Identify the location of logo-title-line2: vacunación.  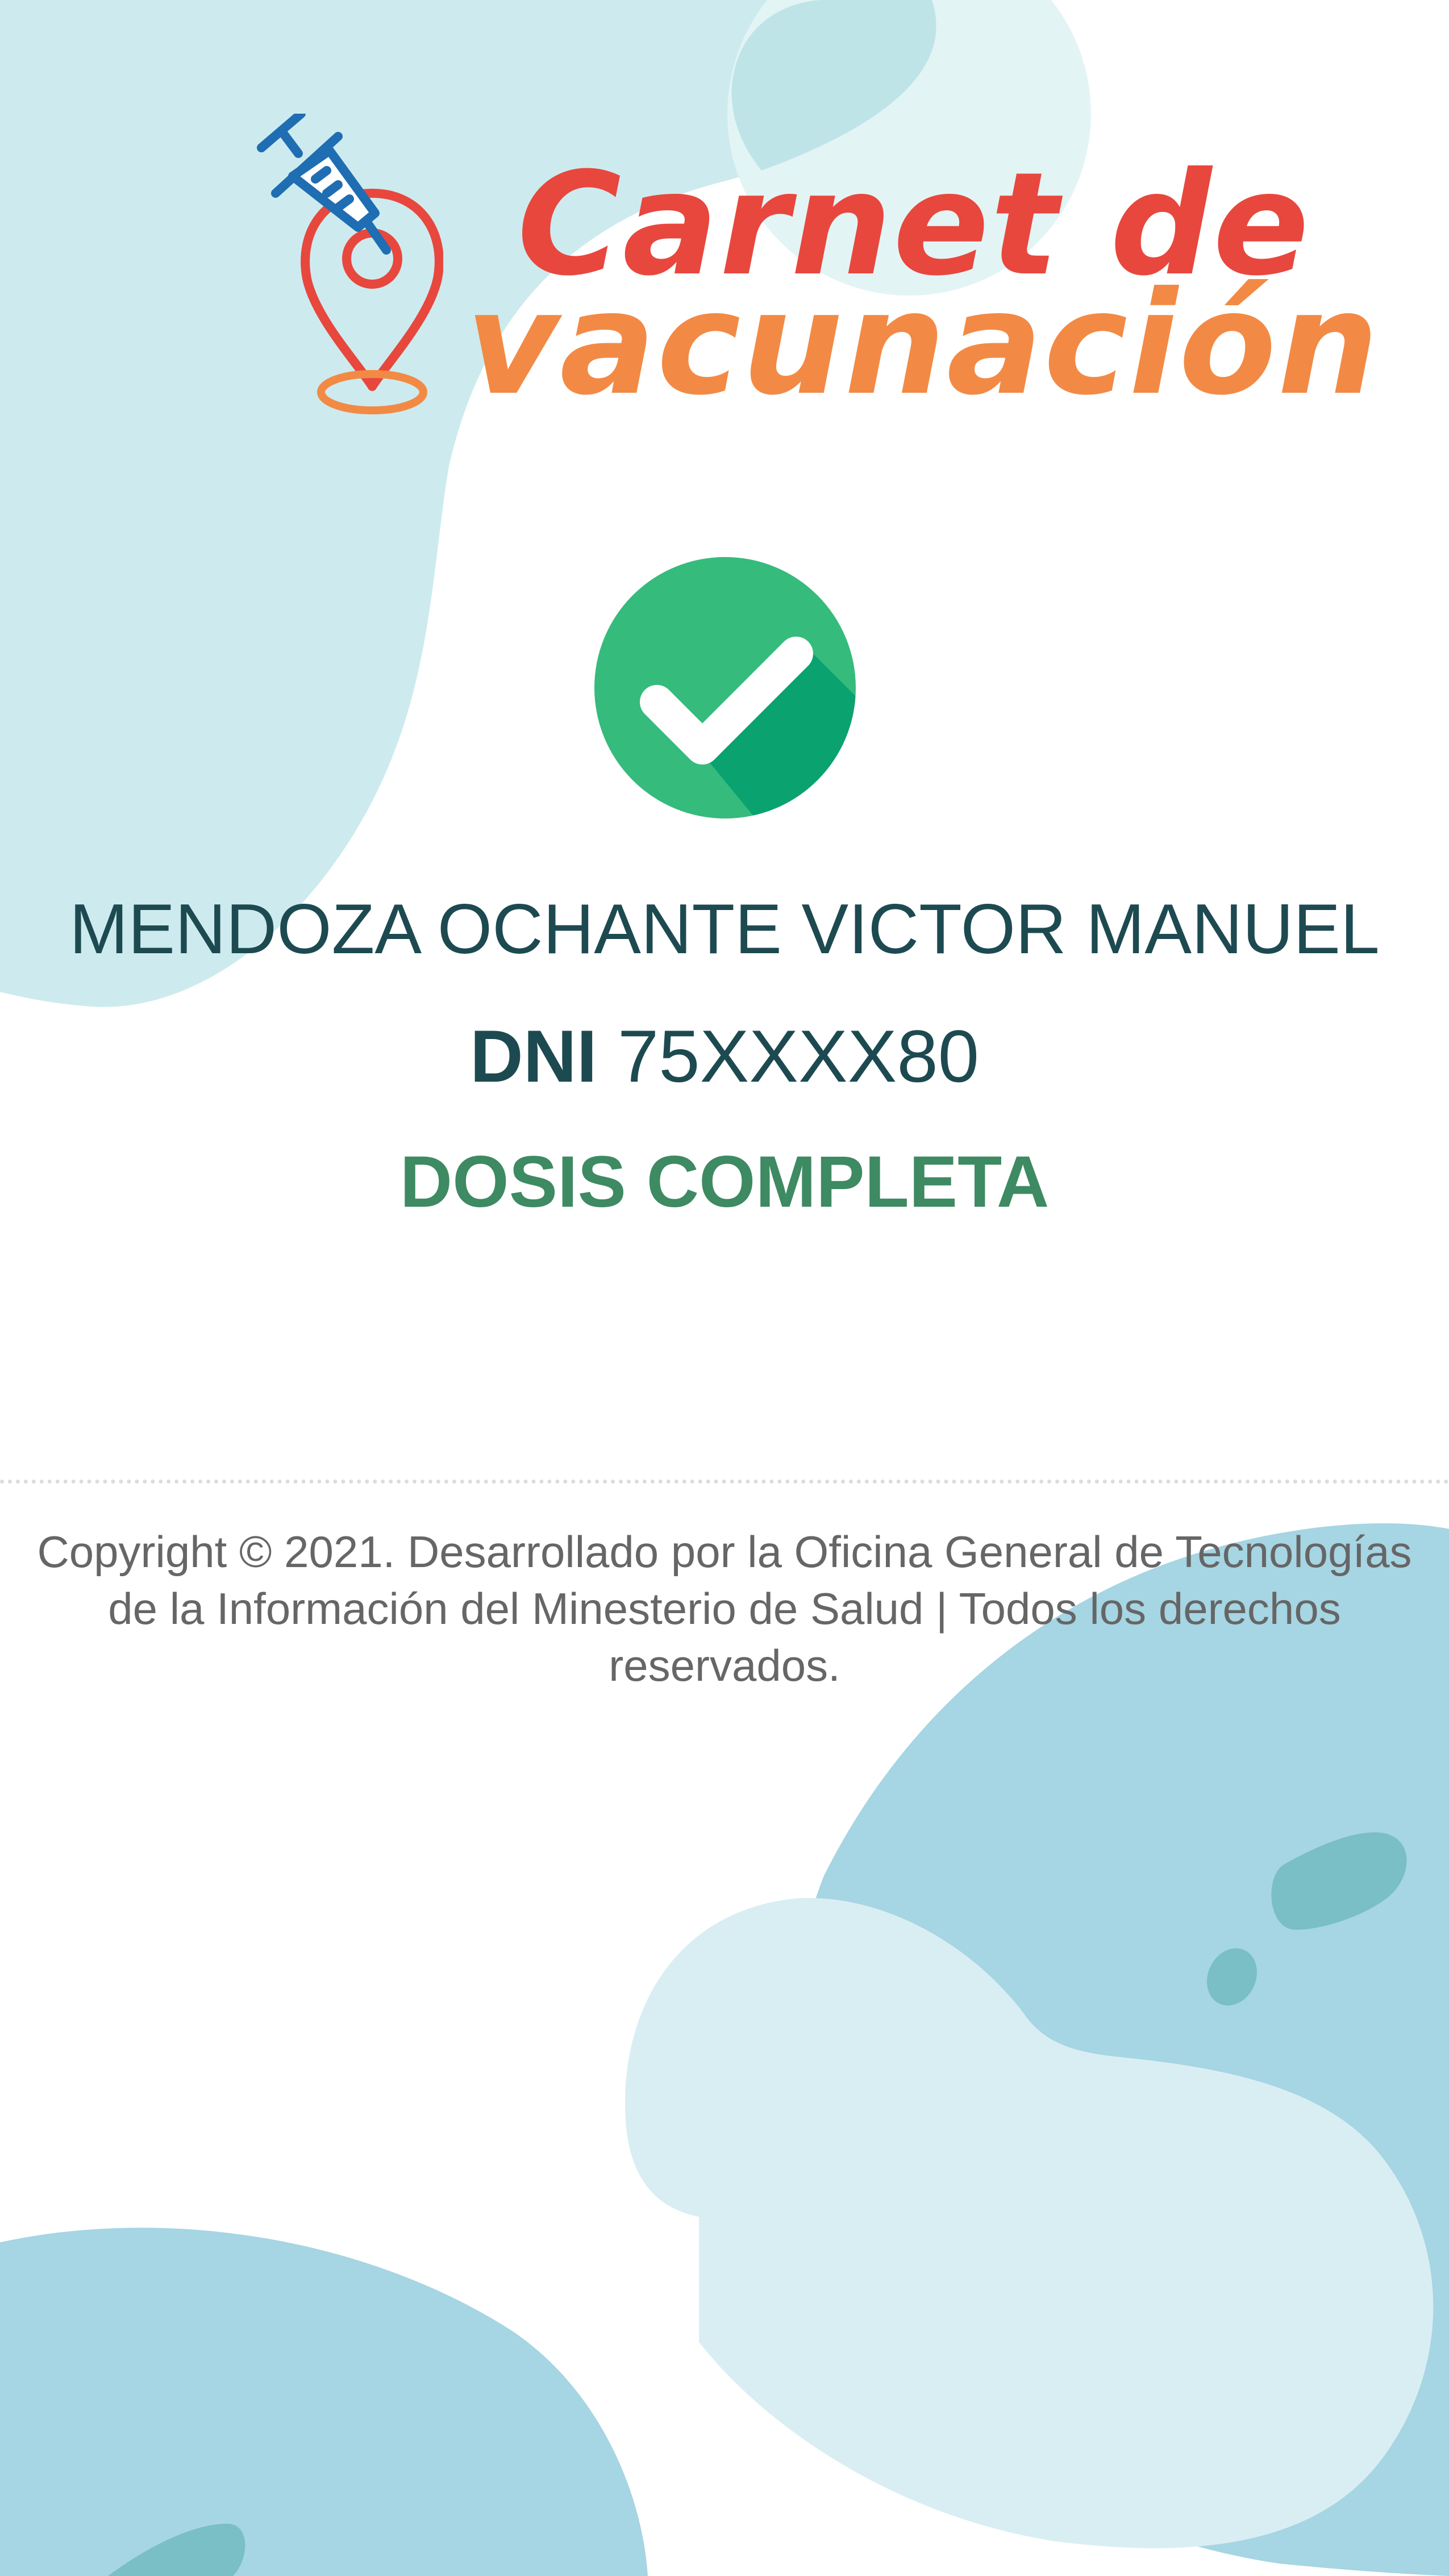
(923, 343).